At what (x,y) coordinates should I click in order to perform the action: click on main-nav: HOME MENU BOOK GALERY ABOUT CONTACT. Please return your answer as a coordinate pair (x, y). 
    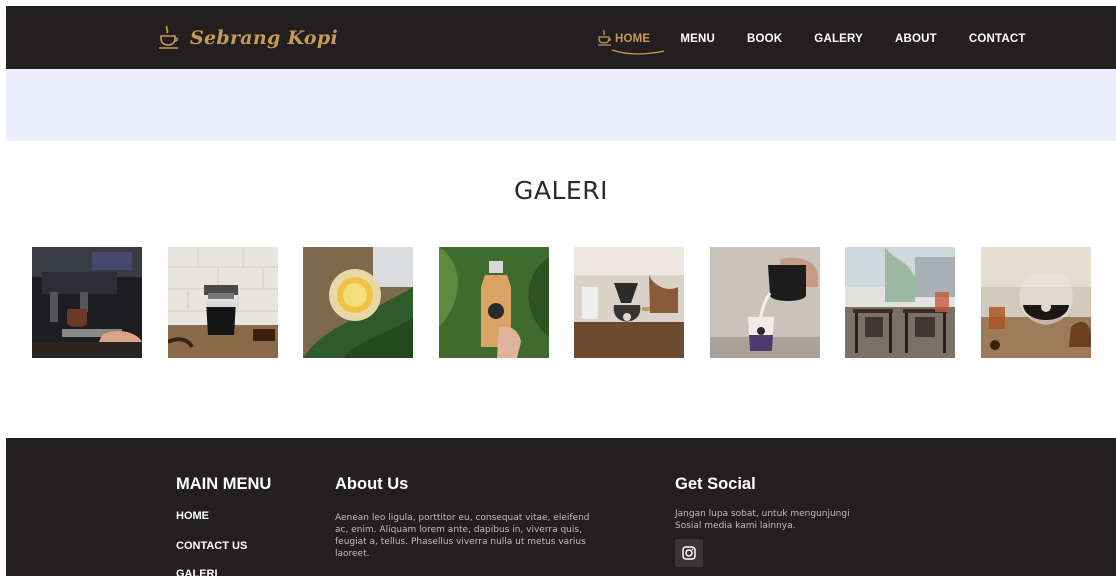
    Looking at the image, I should click on (827, 39).